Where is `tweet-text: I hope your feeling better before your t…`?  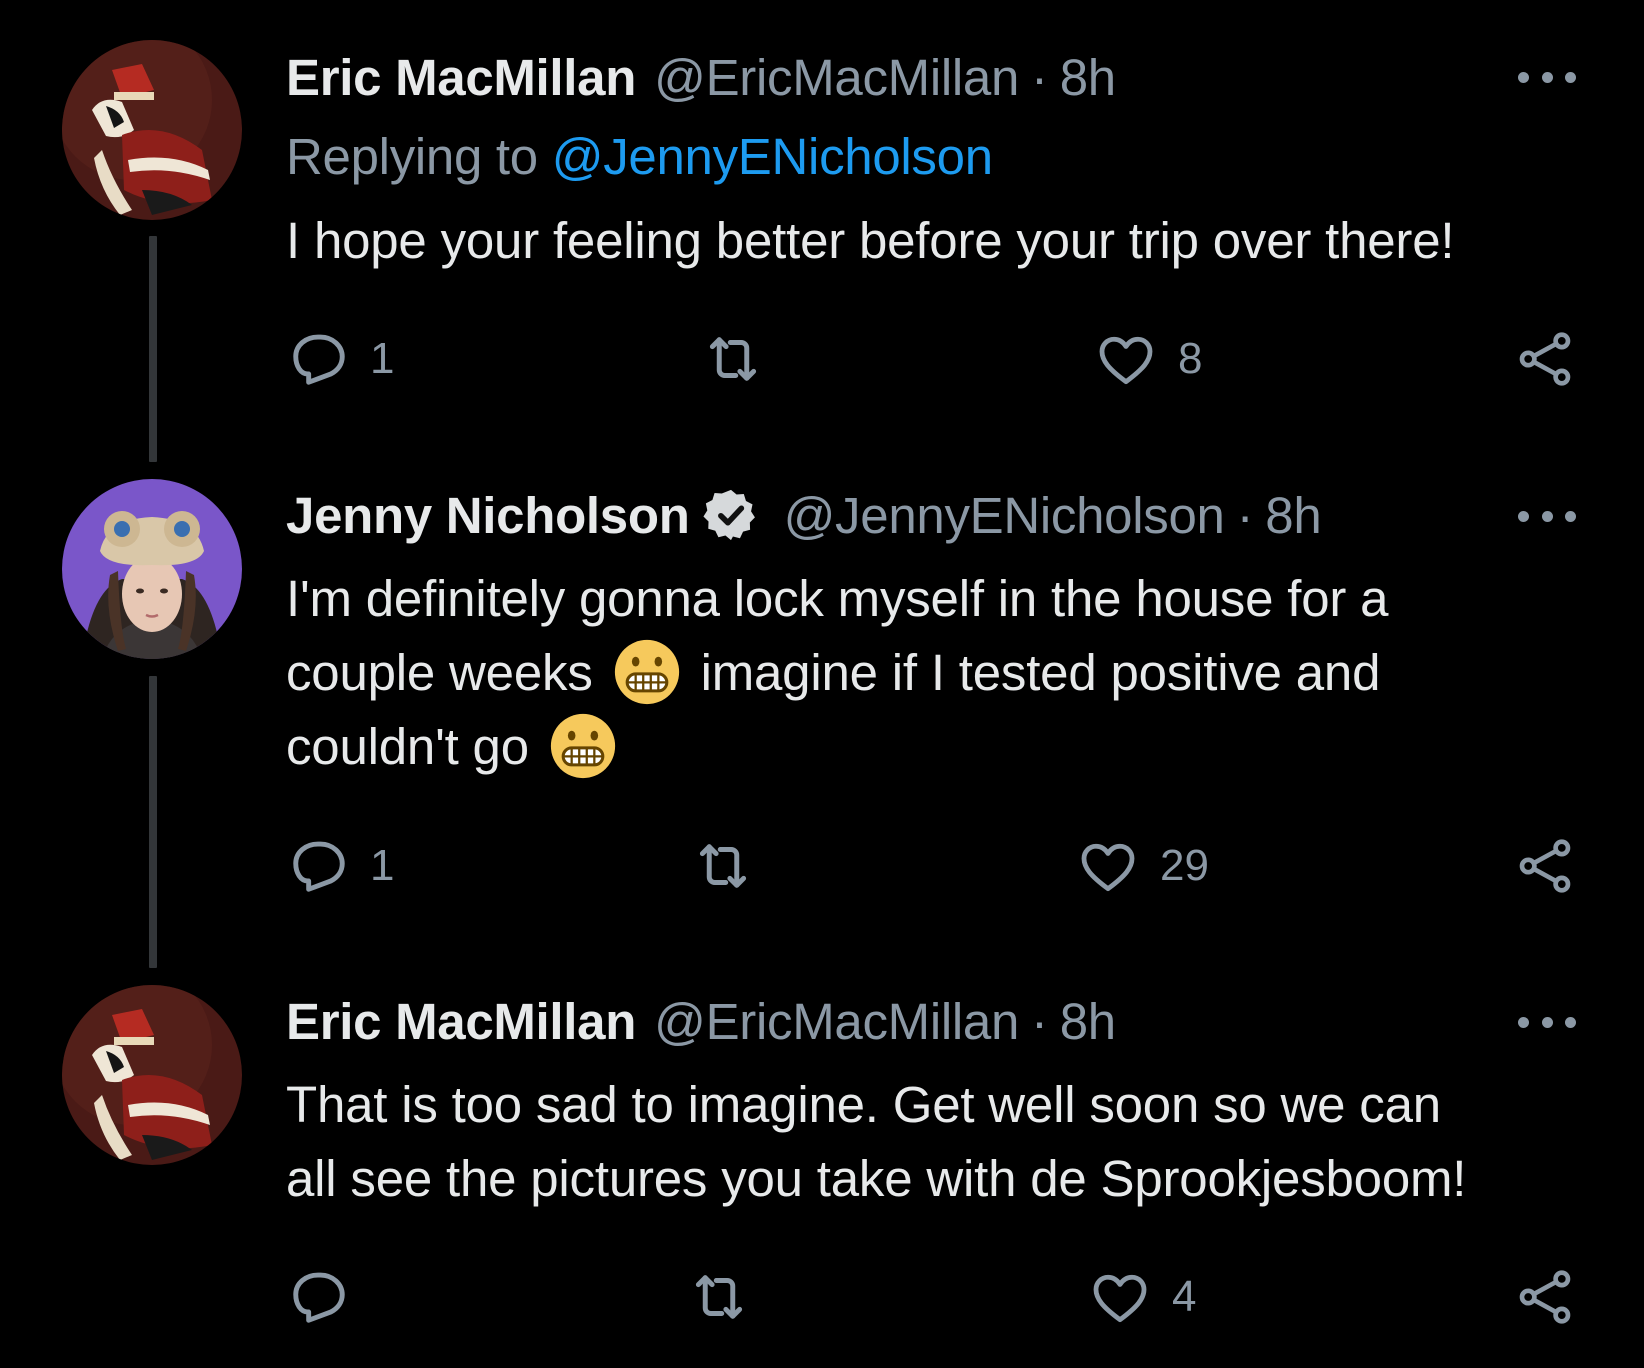
tweet-text: I hope your feeling better before your t… is located at coordinates (951, 241).